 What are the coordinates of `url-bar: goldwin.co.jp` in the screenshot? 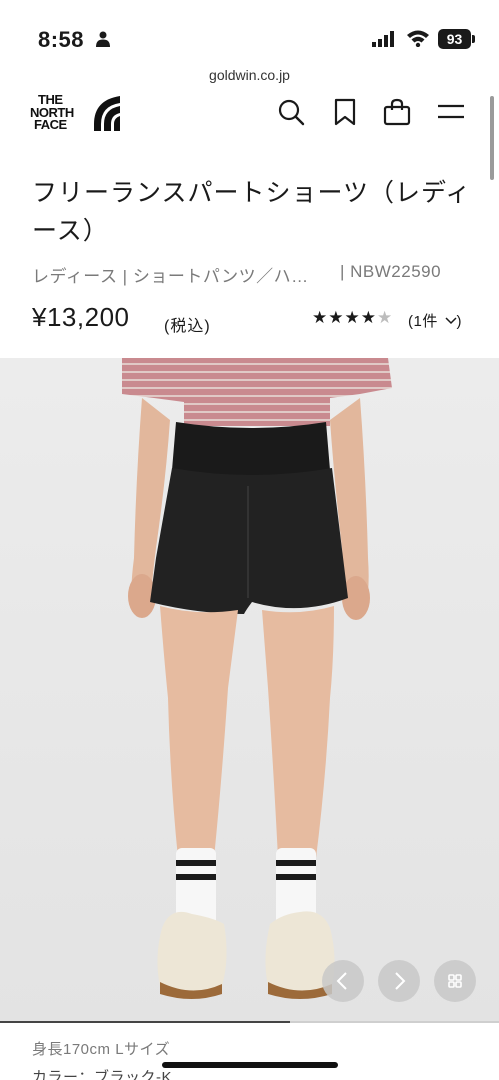 It's located at (249, 78).